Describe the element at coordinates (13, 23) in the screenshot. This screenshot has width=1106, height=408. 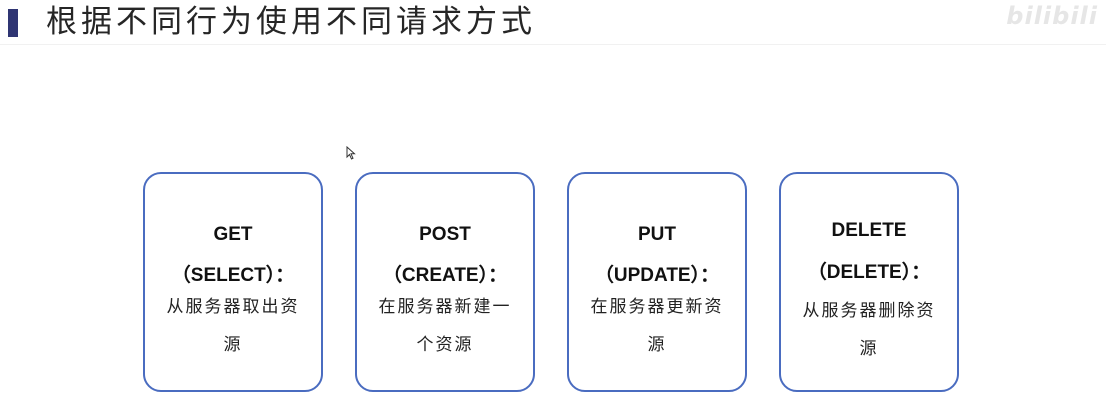
I see `title-accent-bar` at that location.